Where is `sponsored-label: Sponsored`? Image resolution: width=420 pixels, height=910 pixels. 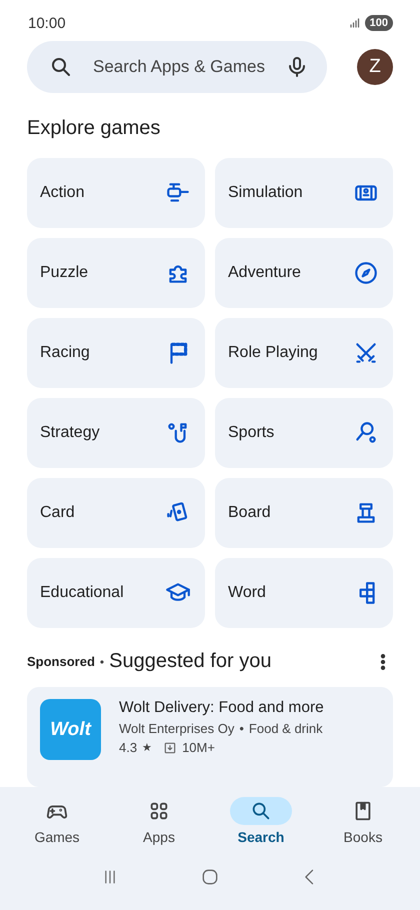 sponsored-label: Sponsored is located at coordinates (61, 661).